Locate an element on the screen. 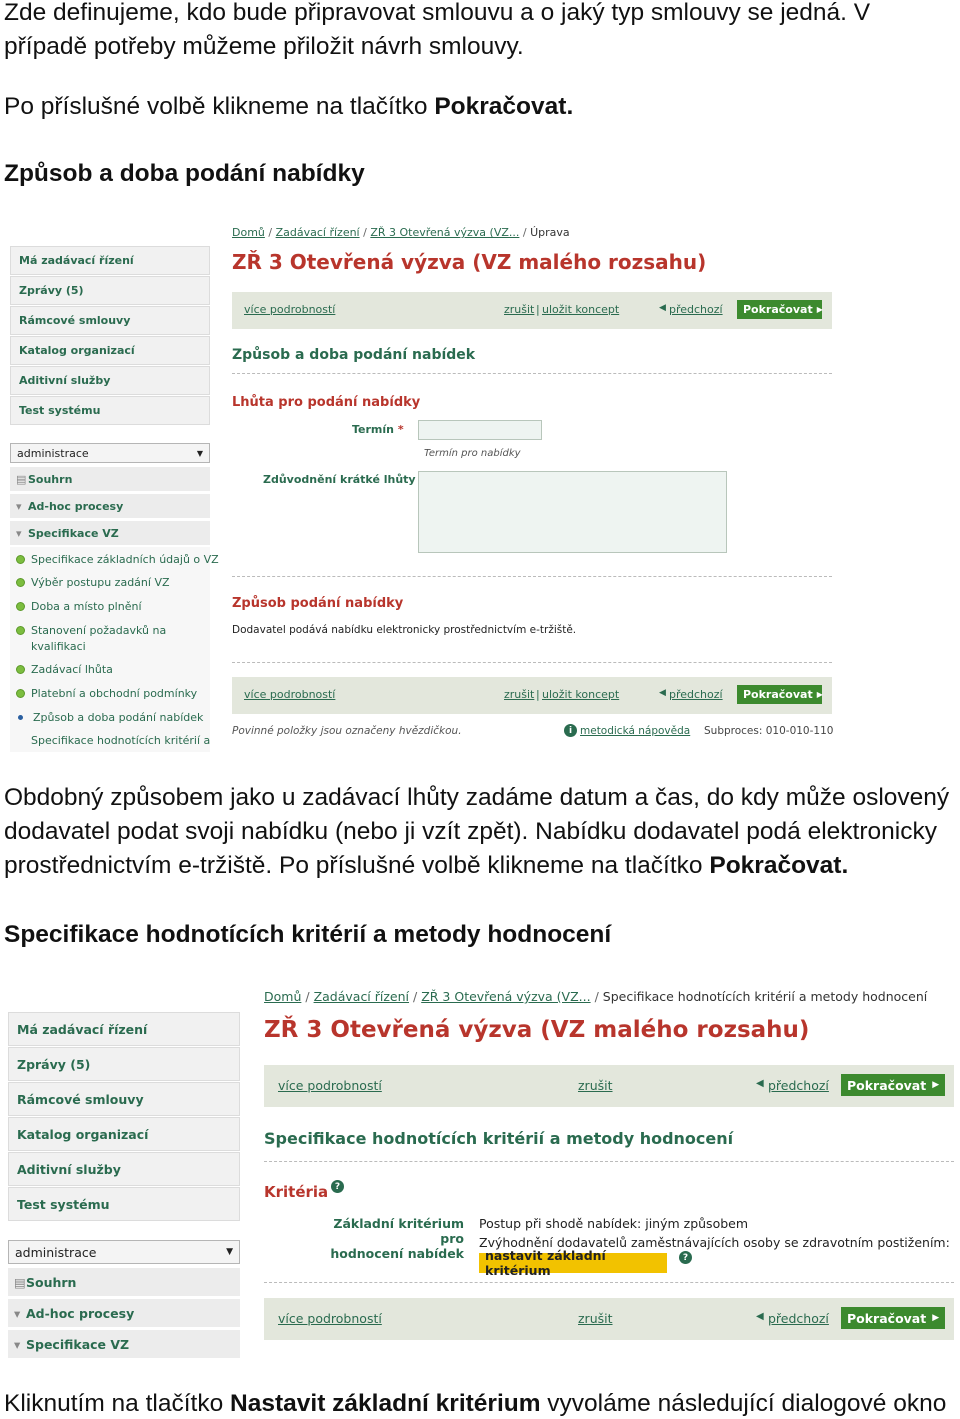 Image resolution: width=960 pixels, height=1419 pixels. current-step-icon is located at coordinates (20, 717).